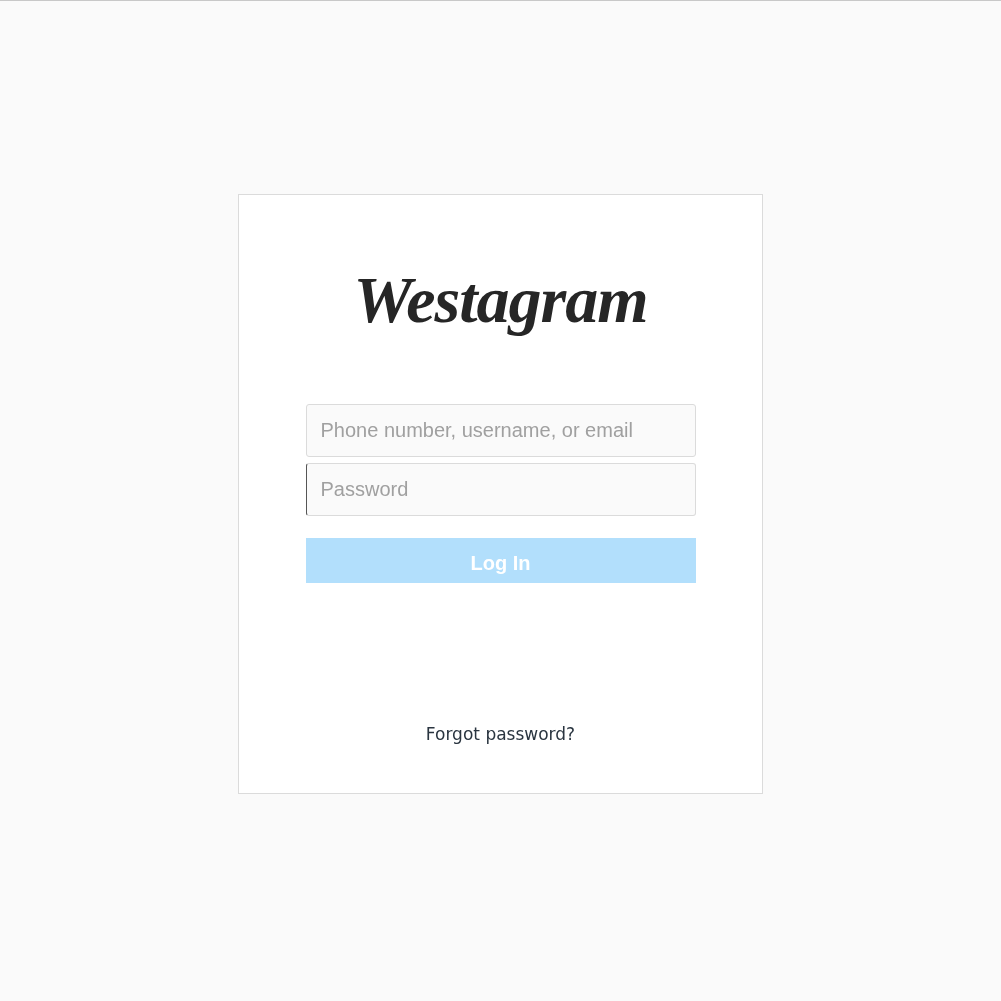  I want to click on forgot-password-link: Forgot password?, so click(500, 734).